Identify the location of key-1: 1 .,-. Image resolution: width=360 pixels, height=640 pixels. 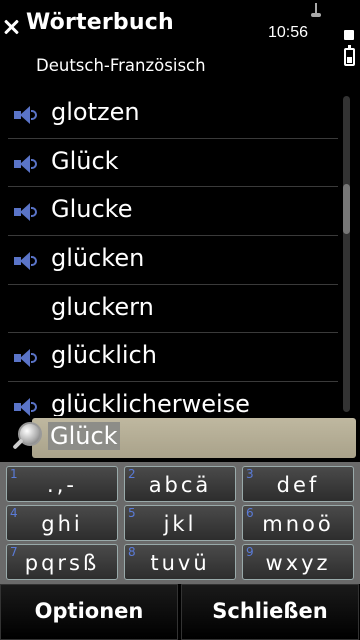
(62, 484).